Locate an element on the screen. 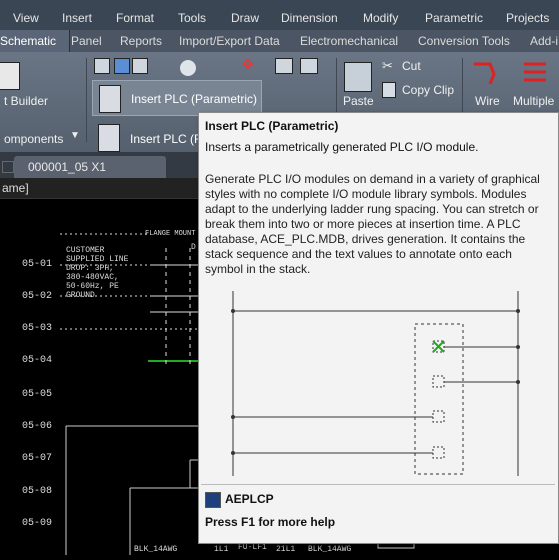 The image size is (559, 560). command-icon is located at coordinates (213, 500).